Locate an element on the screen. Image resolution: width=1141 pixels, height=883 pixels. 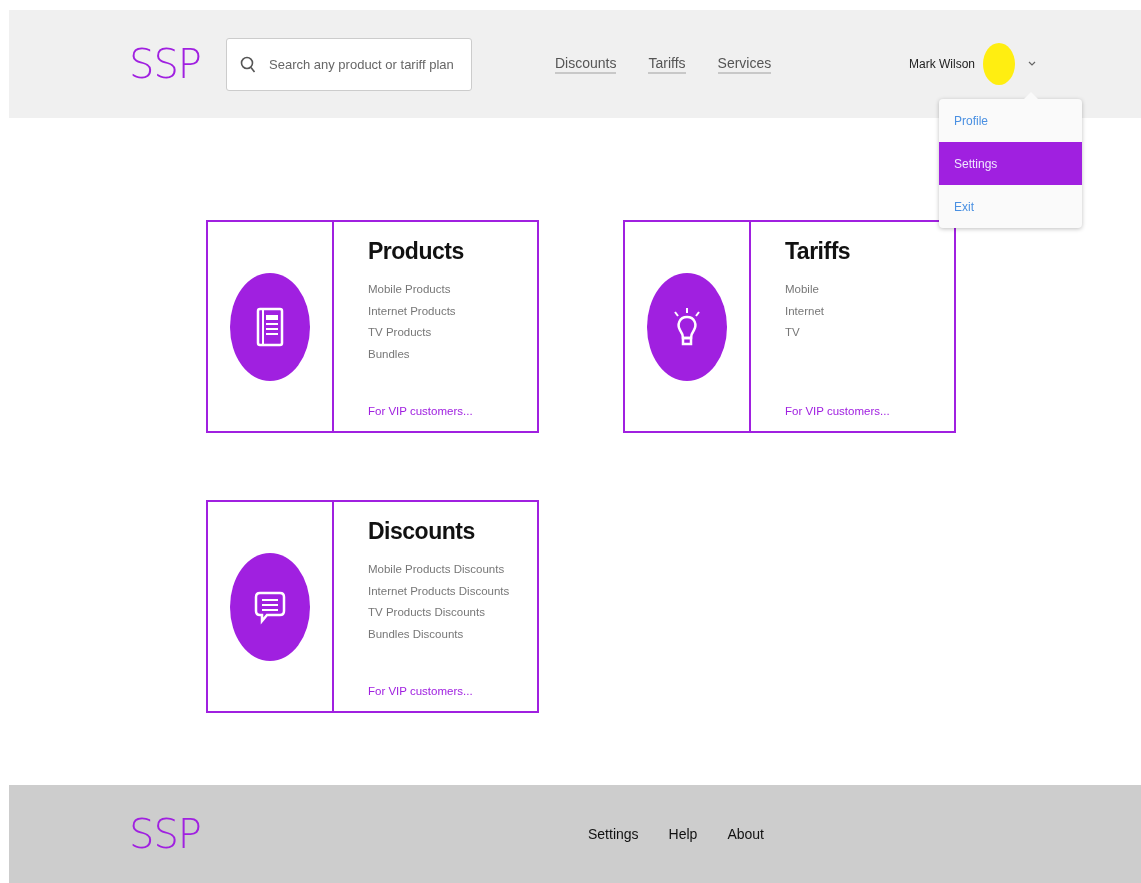
lightbulb-icon is located at coordinates (687, 326).